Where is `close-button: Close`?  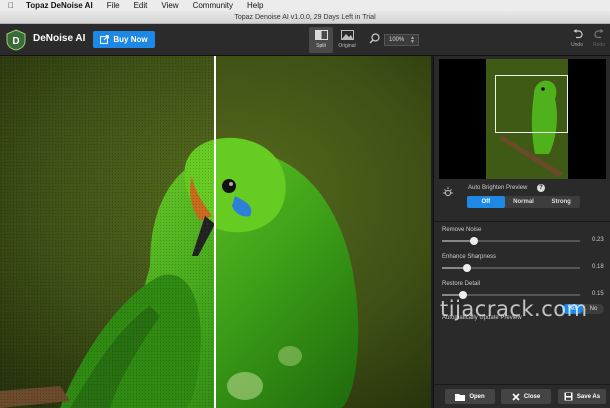
close-button: Close is located at coordinates (526, 396).